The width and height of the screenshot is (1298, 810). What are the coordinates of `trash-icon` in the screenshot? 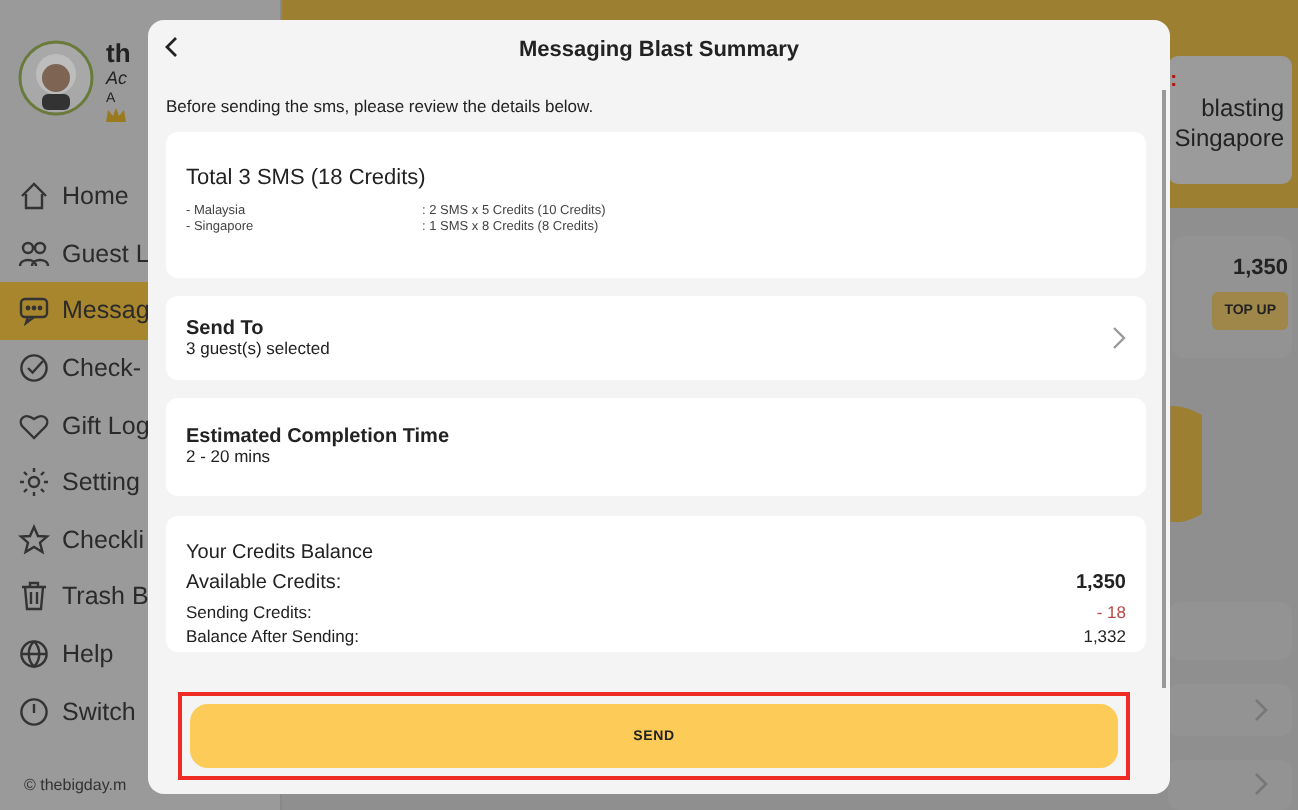 It's located at (34, 596).